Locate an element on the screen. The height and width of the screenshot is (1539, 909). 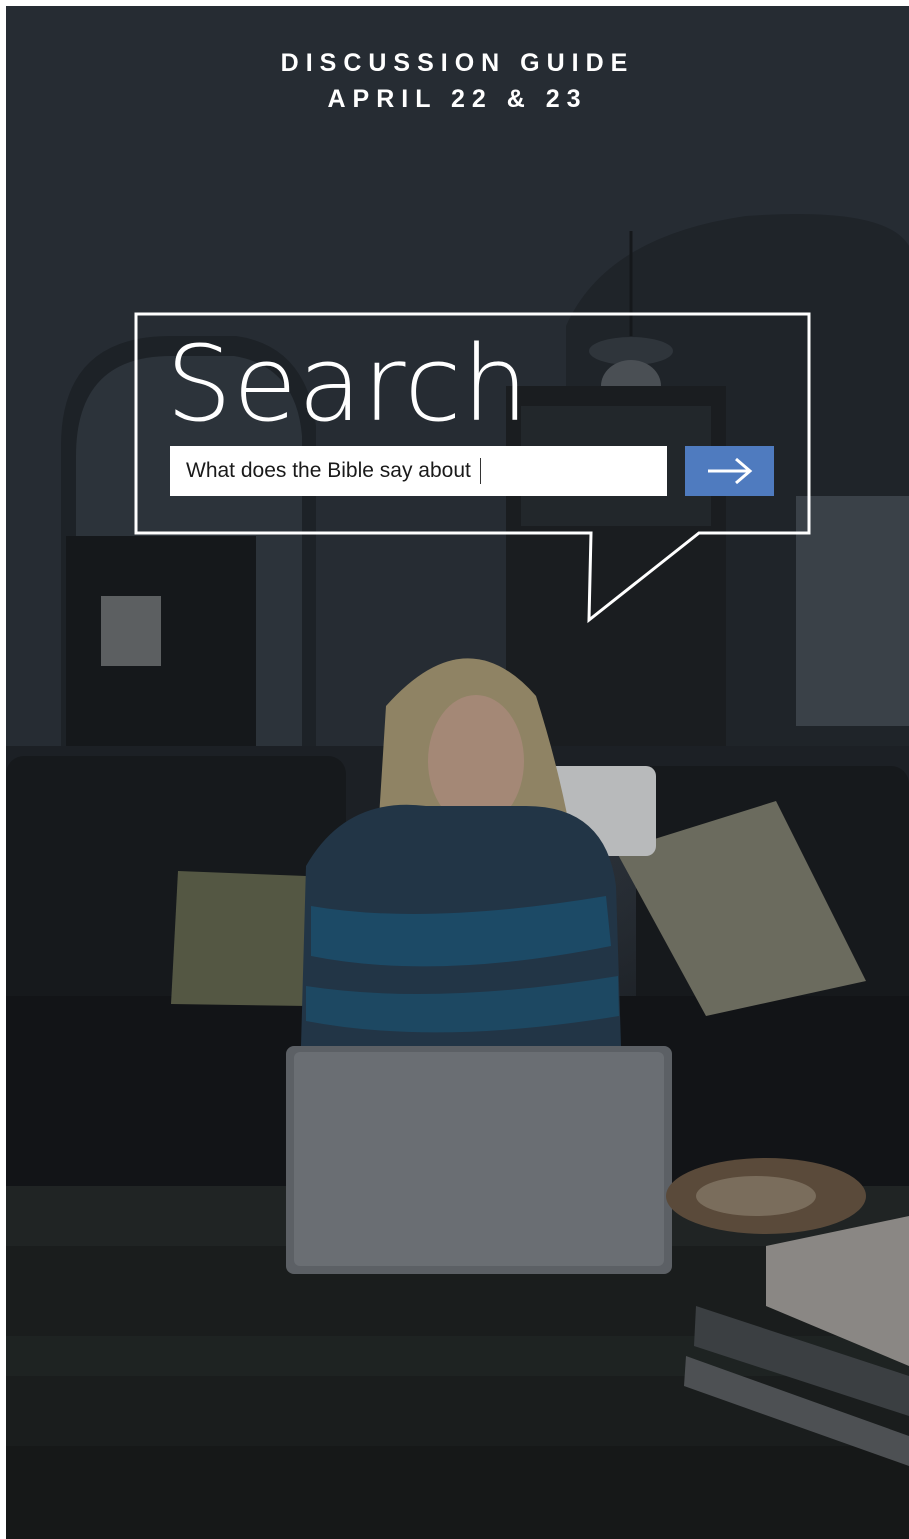
search-input: What does the Bible say about is located at coordinates (418, 471).